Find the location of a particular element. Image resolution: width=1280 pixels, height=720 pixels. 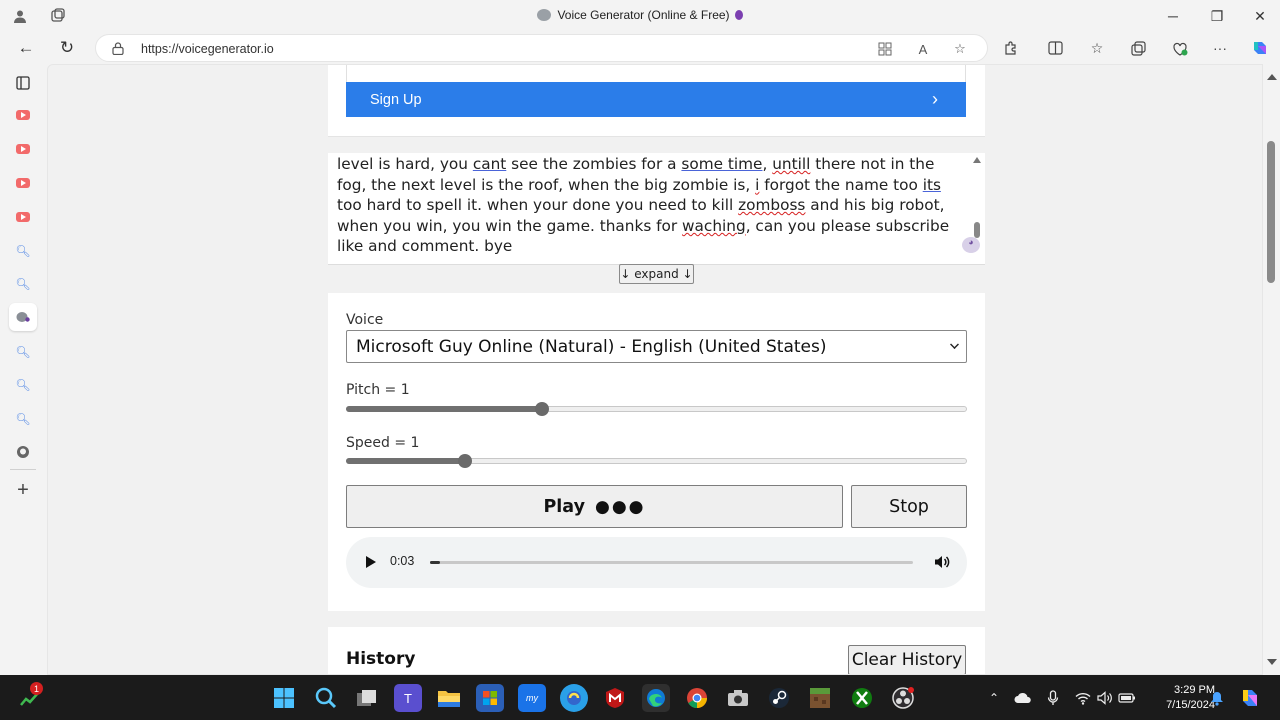

browser-toolbar: ← ↻ https://voicegenerator.io A ☆ ☆ ··· is located at coordinates (640, 48).